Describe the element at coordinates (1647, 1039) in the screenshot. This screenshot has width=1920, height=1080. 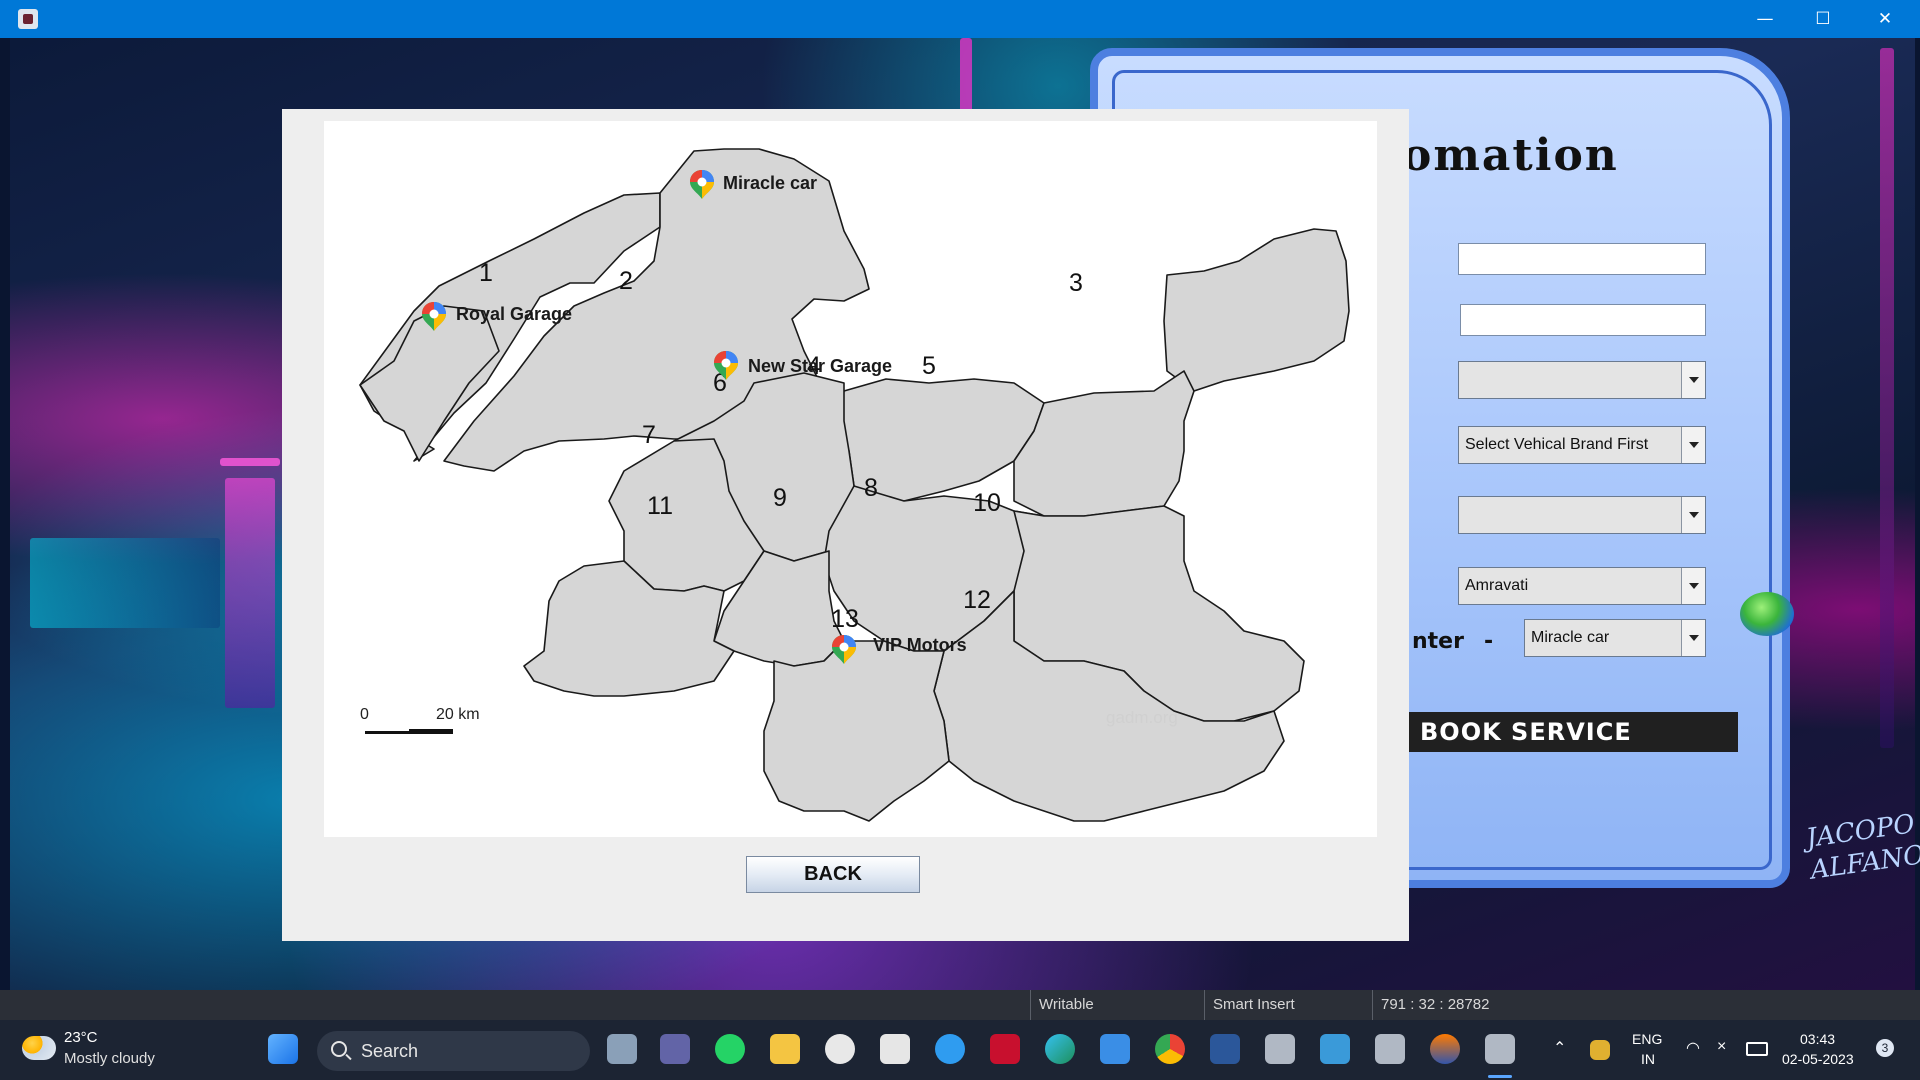
I see `language-indicator: ENG` at that location.